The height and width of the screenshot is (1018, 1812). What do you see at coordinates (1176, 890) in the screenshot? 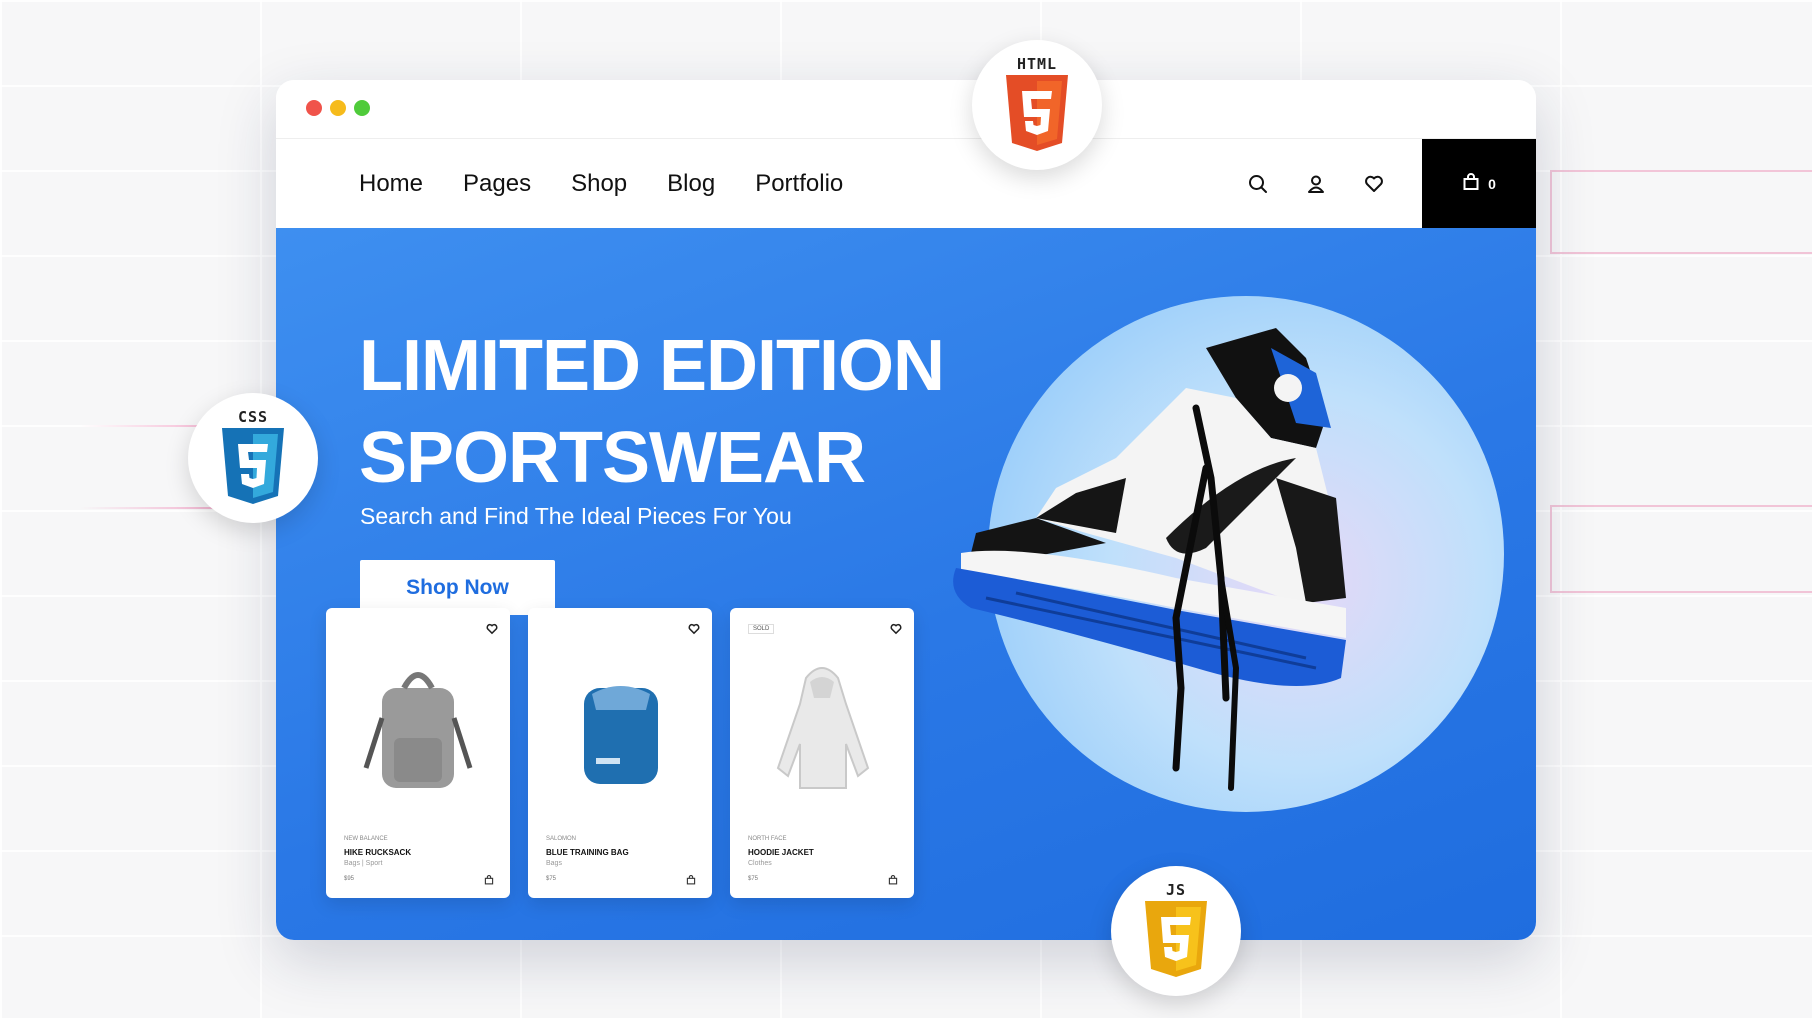
I see `js-label: JS` at bounding box center [1176, 890].